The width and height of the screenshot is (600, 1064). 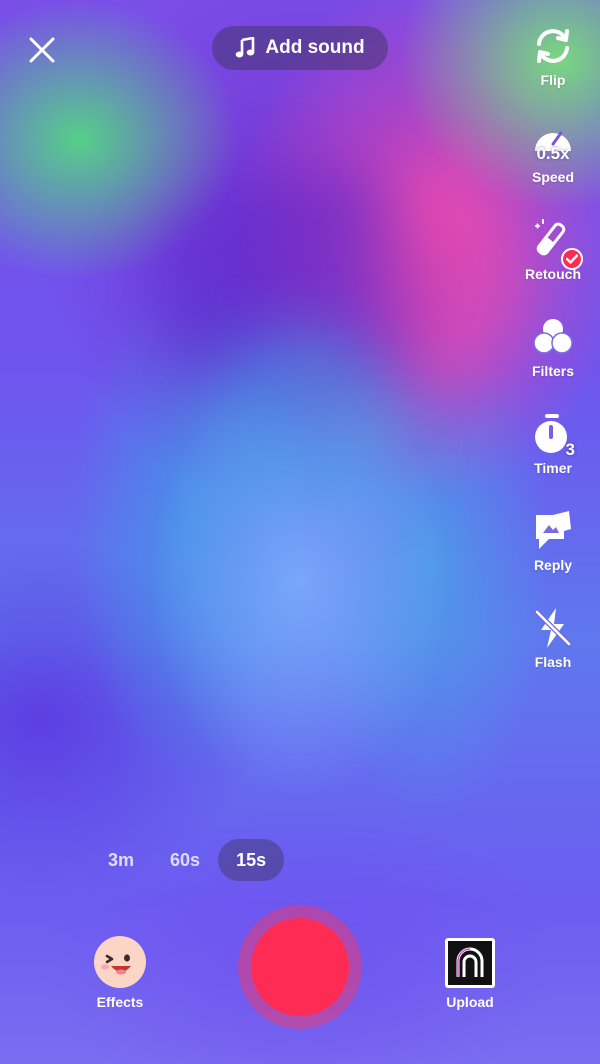 I want to click on upload-thumbnail, so click(x=470, y=963).